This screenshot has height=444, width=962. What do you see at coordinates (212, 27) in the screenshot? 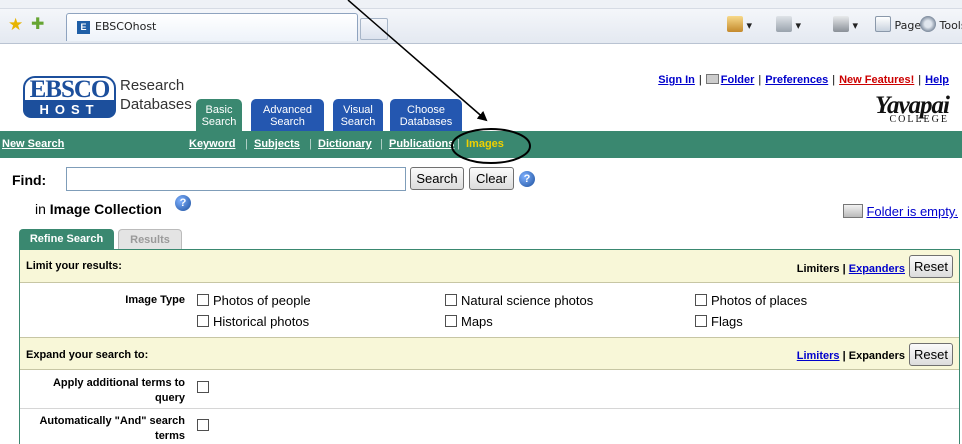
I see `browser-tab: E EBSCOhost` at bounding box center [212, 27].